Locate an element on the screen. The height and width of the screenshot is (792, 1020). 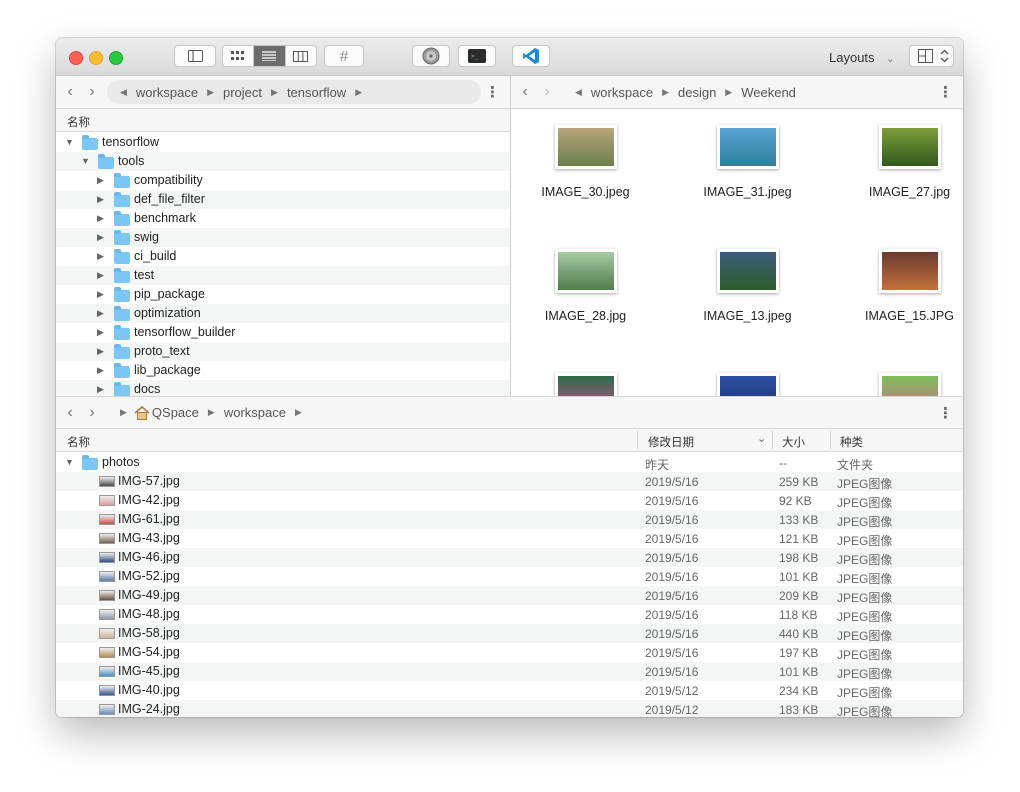
breadcrumb-weekend: Weekend is located at coordinates (768, 92).